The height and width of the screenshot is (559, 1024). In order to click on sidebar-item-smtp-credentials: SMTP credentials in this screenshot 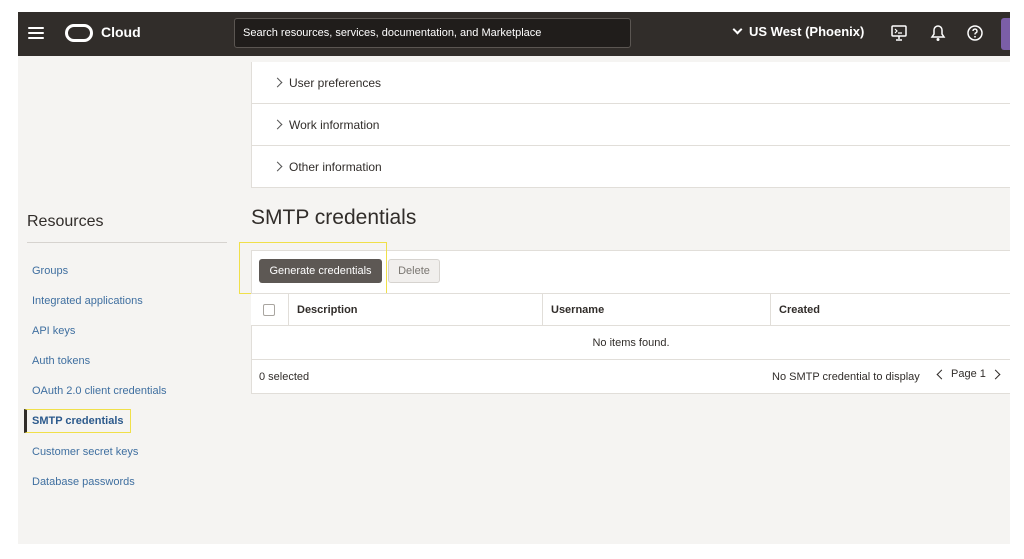, I will do `click(78, 421)`.